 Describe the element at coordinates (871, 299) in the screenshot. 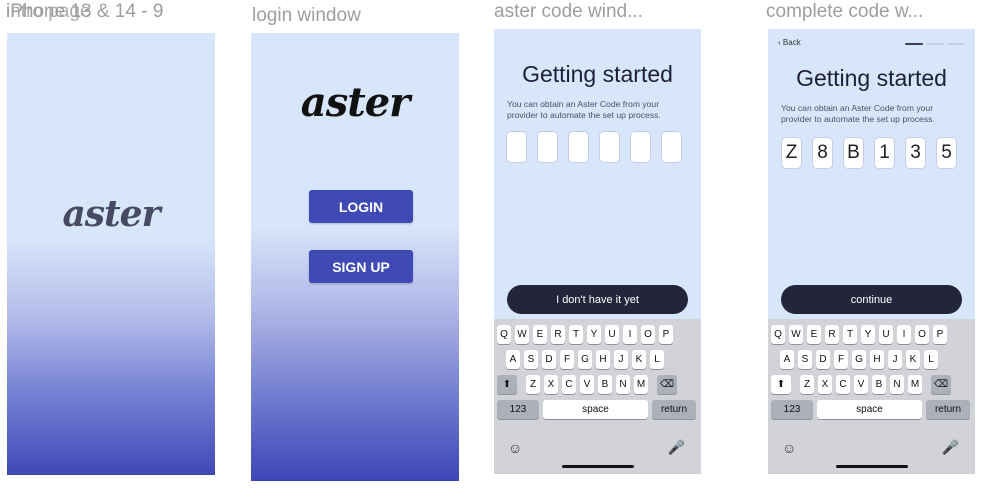

I see `continue-button: continue` at that location.